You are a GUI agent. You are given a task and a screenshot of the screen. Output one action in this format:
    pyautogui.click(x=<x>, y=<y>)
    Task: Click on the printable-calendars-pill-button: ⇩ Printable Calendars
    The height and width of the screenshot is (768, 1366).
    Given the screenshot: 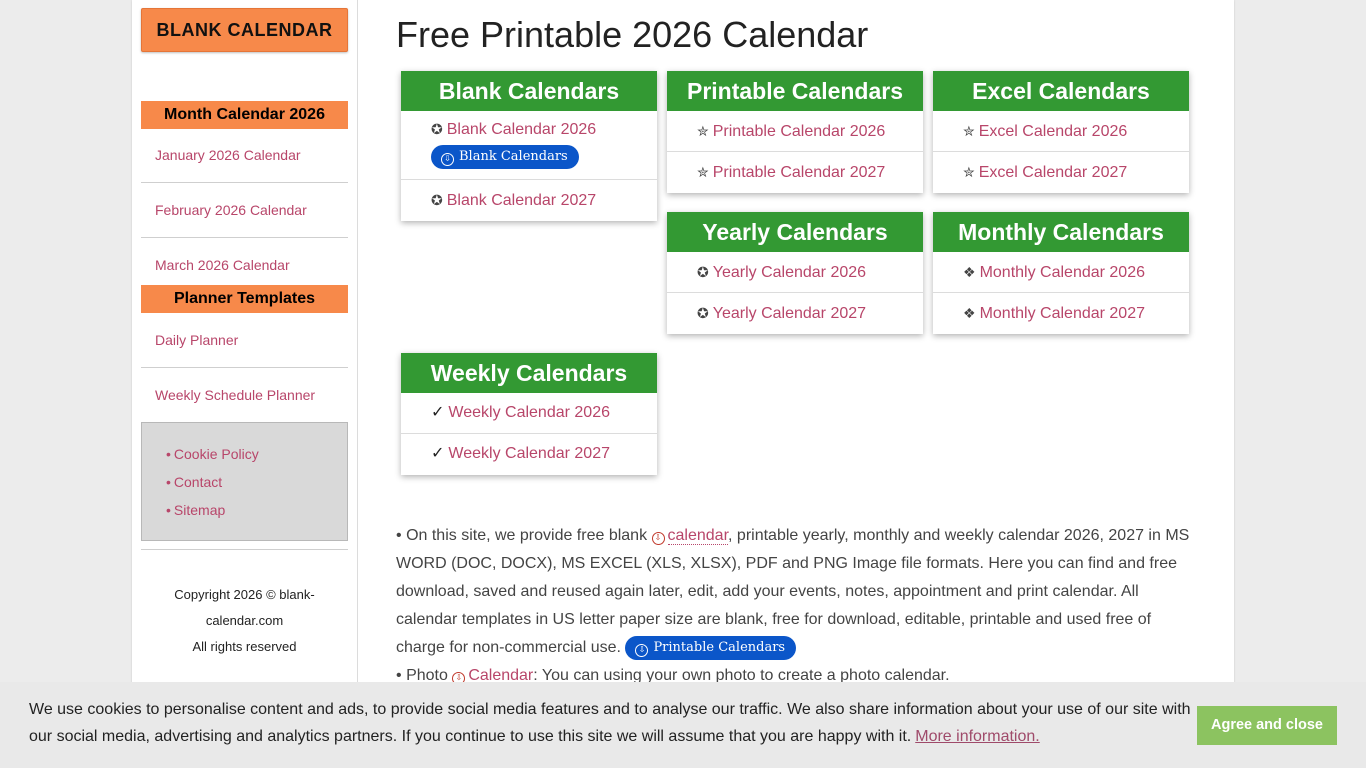 What is the action you would take?
    pyautogui.click(x=711, y=648)
    